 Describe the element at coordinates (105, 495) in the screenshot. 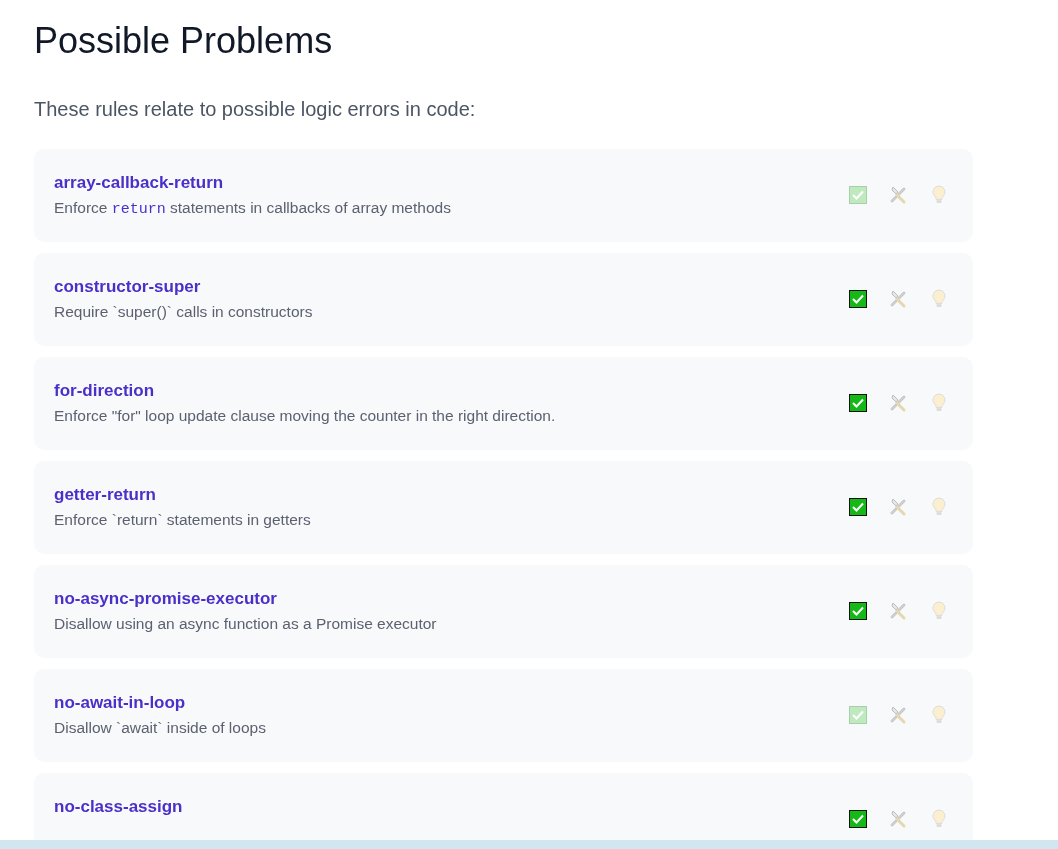

I see `rule-link: getter-return` at that location.